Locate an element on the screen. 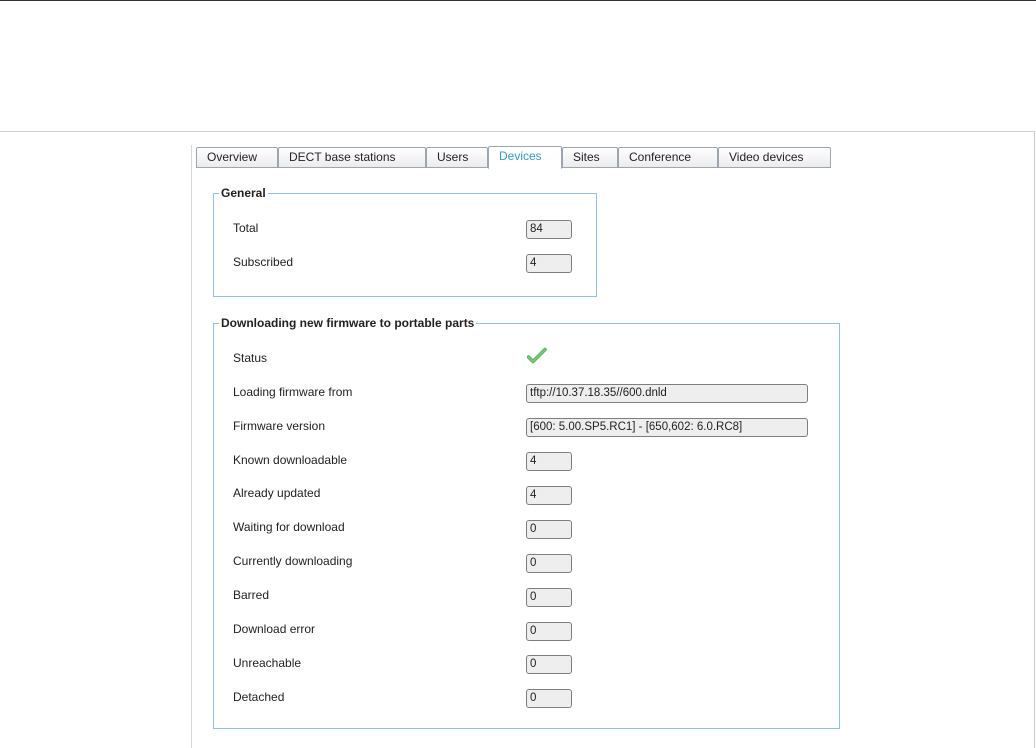 The image size is (1036, 748). general-group: General Total 84 Subscribed 4 is located at coordinates (405, 241).